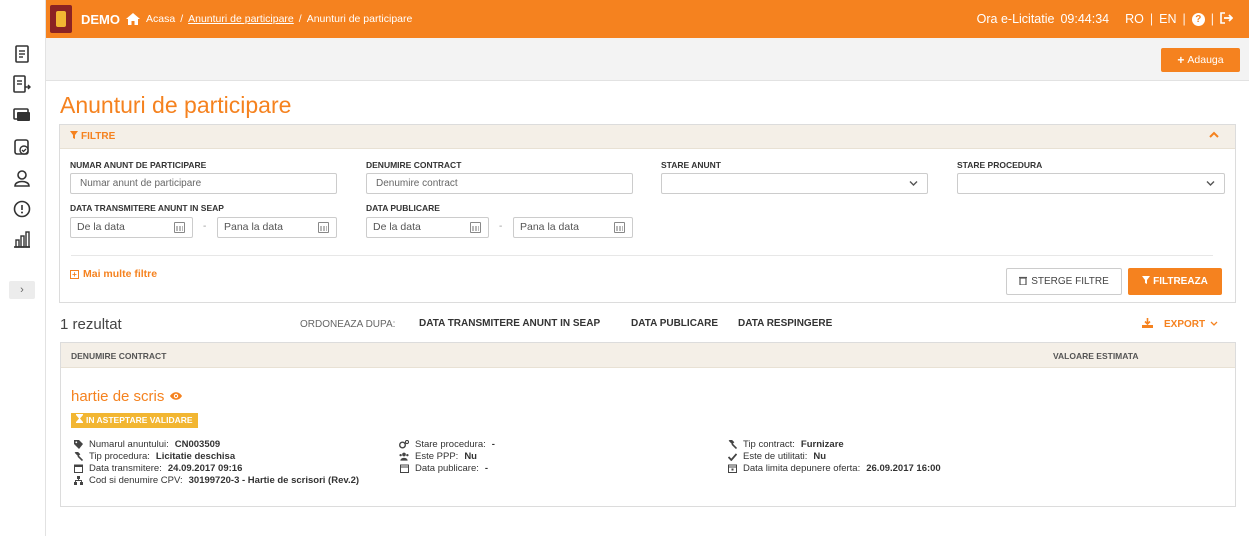 The width and height of the screenshot is (1249, 536). I want to click on clock-label: Ora e-Licitatie, so click(1015, 19).